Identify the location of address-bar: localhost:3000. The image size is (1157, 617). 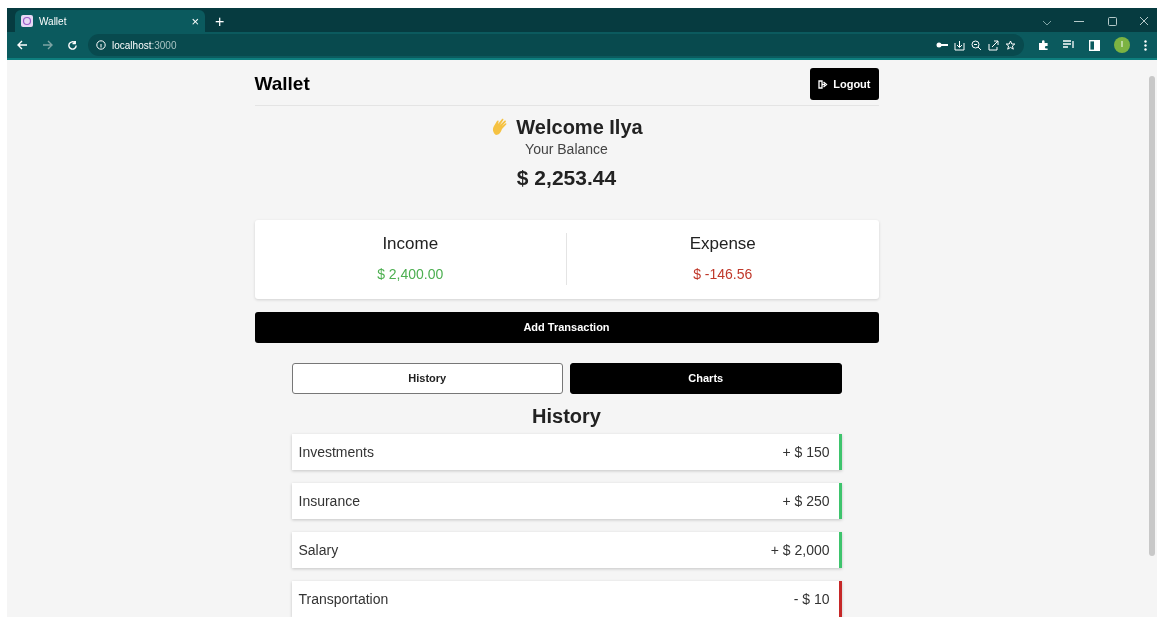
(556, 45).